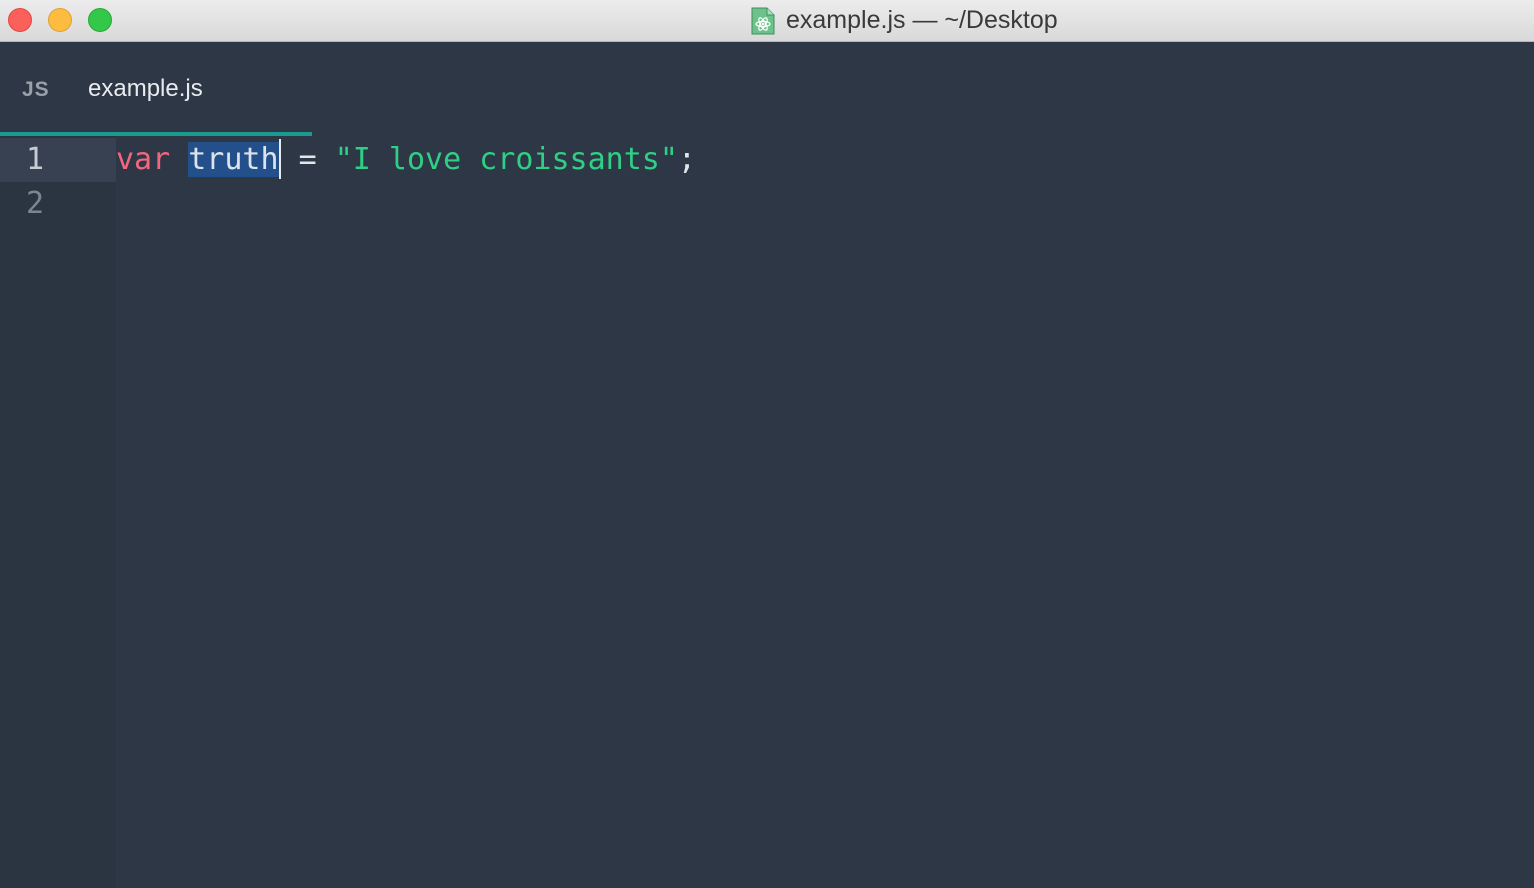  What do you see at coordinates (36, 89) in the screenshot?
I see `js-file-icon: JS` at bounding box center [36, 89].